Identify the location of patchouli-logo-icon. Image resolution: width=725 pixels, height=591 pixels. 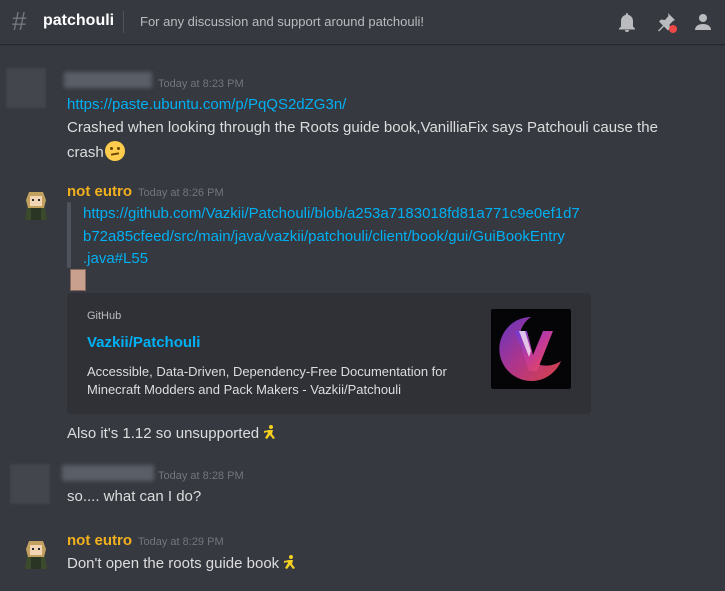
(530, 349).